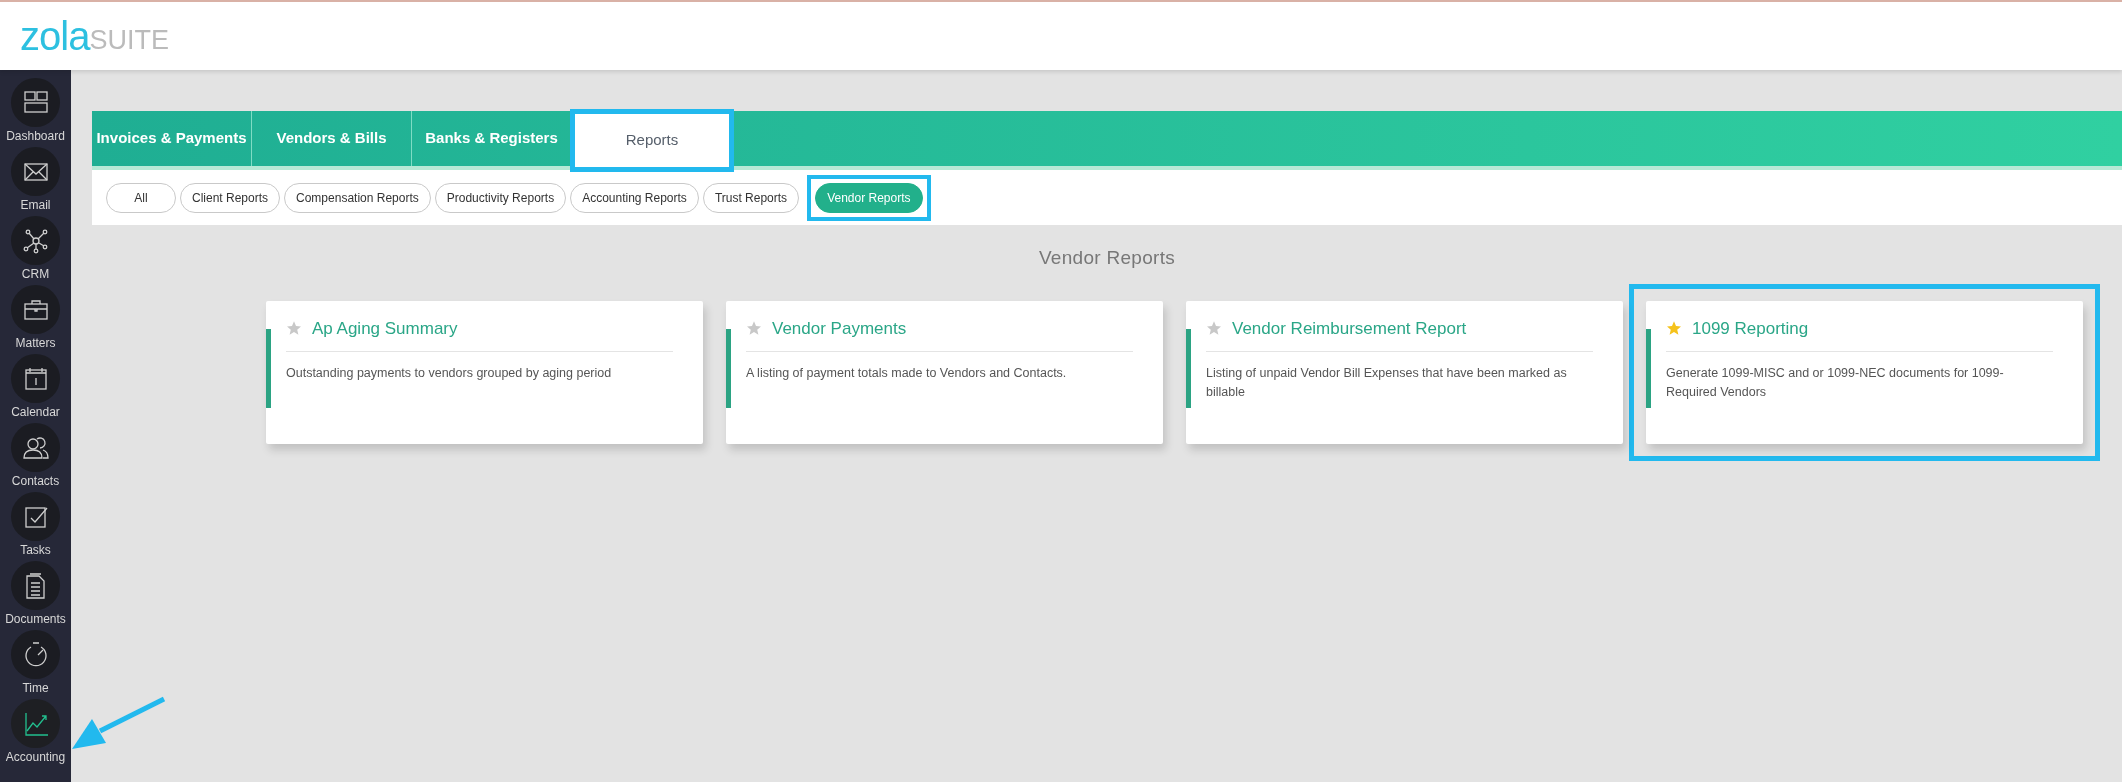  Describe the element at coordinates (35, 319) in the screenshot. I see `sidebar-item: Matters` at that location.